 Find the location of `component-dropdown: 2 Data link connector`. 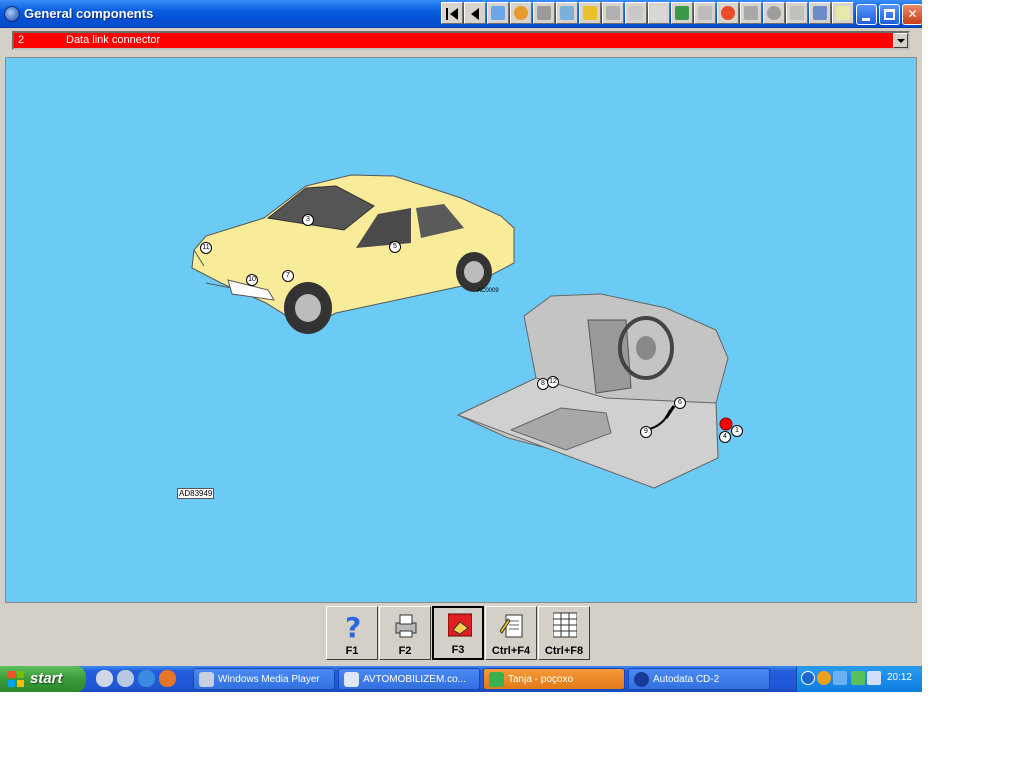

component-dropdown: 2 Data link connector is located at coordinates (461, 40).